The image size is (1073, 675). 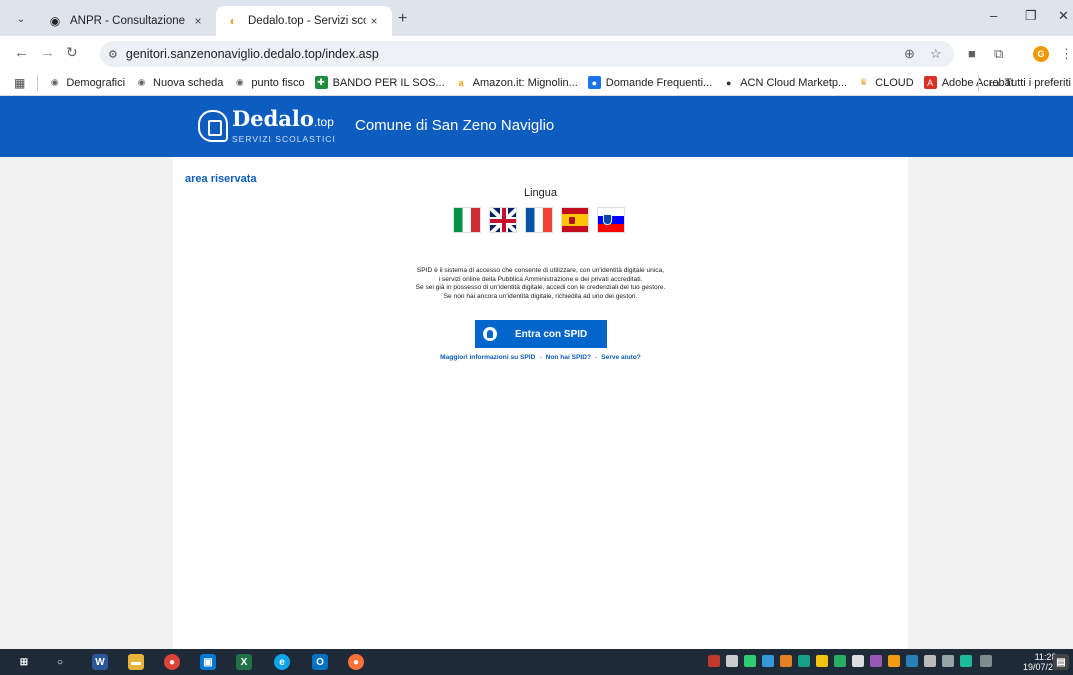 I want to click on chrome-icon: ●, so click(x=172, y=662).